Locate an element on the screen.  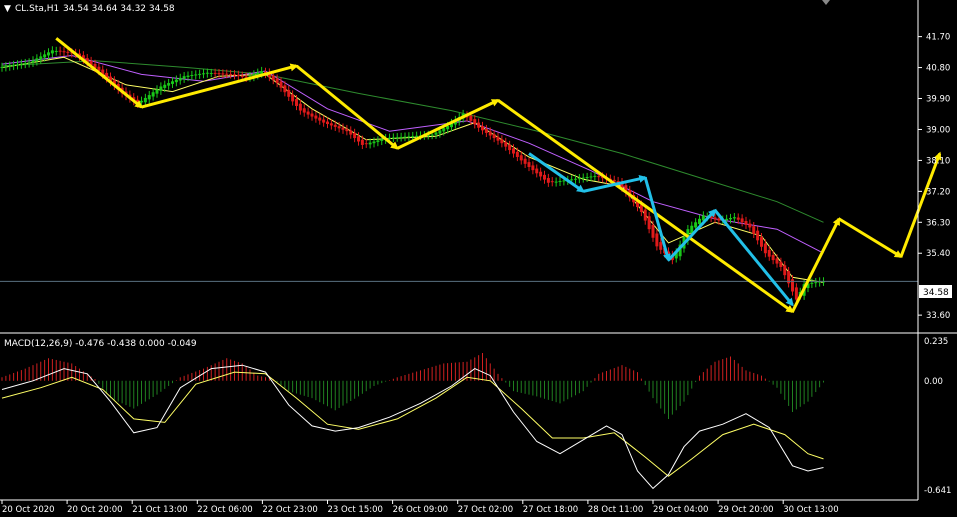
price-tick-label: 36.30 is located at coordinates (938, 223).